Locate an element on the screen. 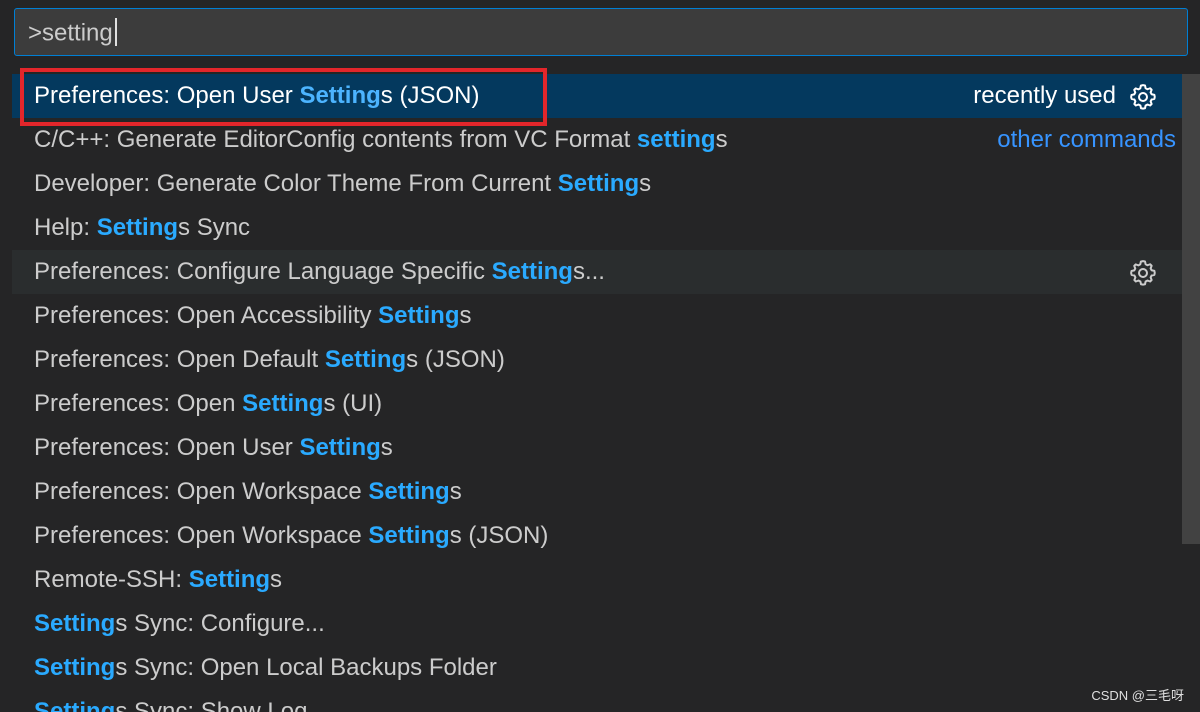  label-prefix: Help: is located at coordinates (65, 227).